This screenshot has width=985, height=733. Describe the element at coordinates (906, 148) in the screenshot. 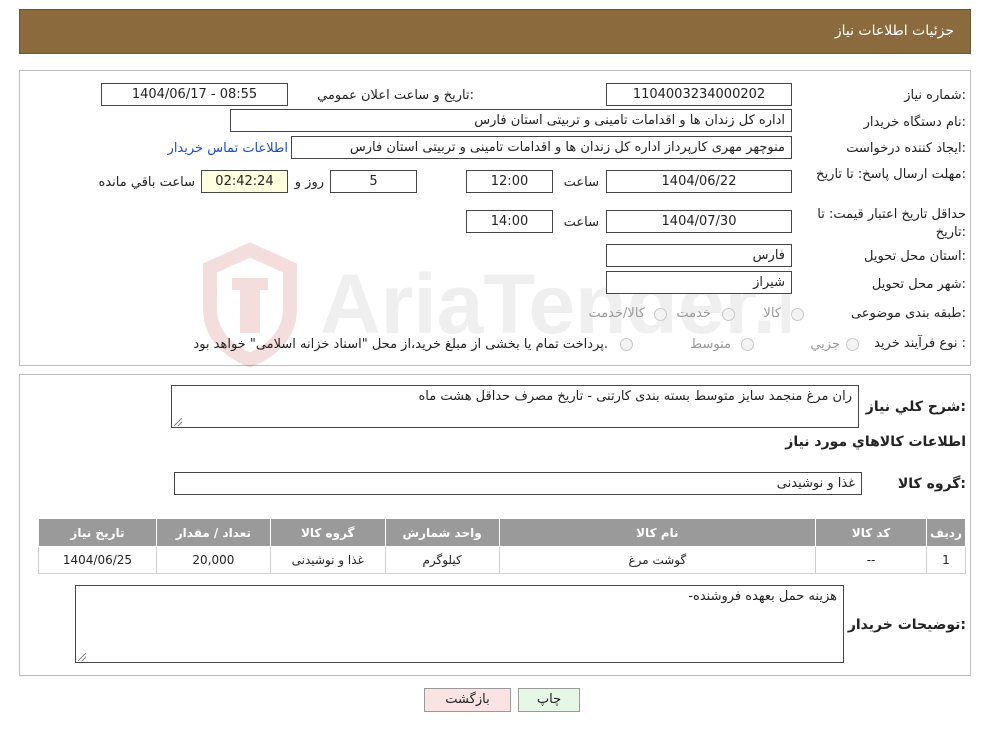

I see `creator-label: ايجاد کننده درخواست:` at that location.